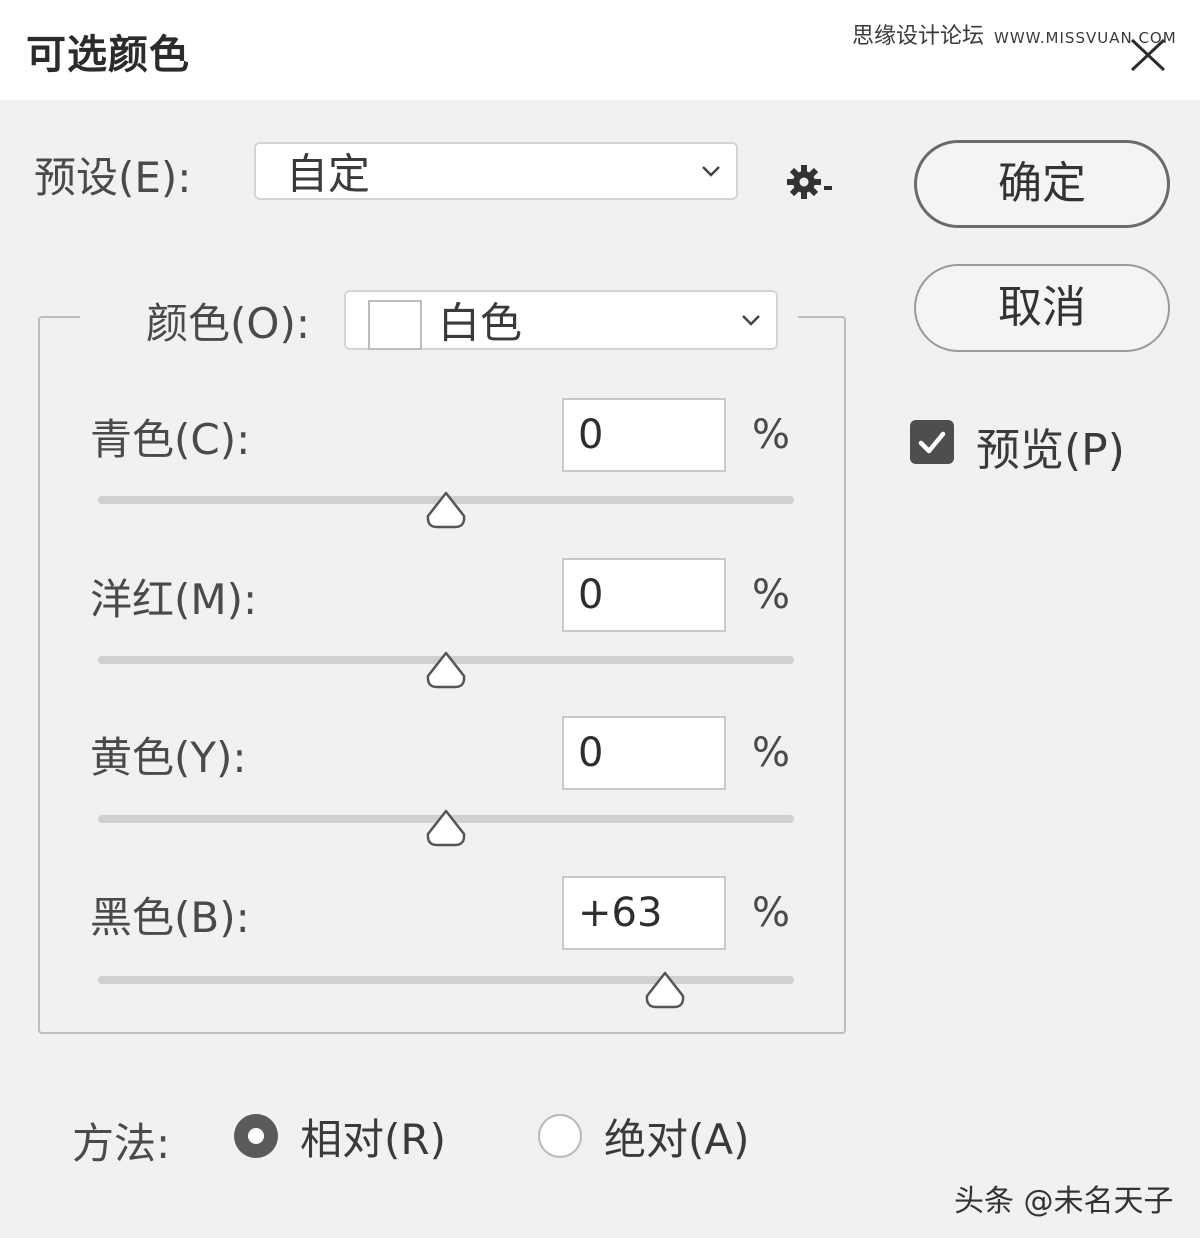 The height and width of the screenshot is (1238, 1200). What do you see at coordinates (121, 1143) in the screenshot?
I see `method-label: 方法:` at bounding box center [121, 1143].